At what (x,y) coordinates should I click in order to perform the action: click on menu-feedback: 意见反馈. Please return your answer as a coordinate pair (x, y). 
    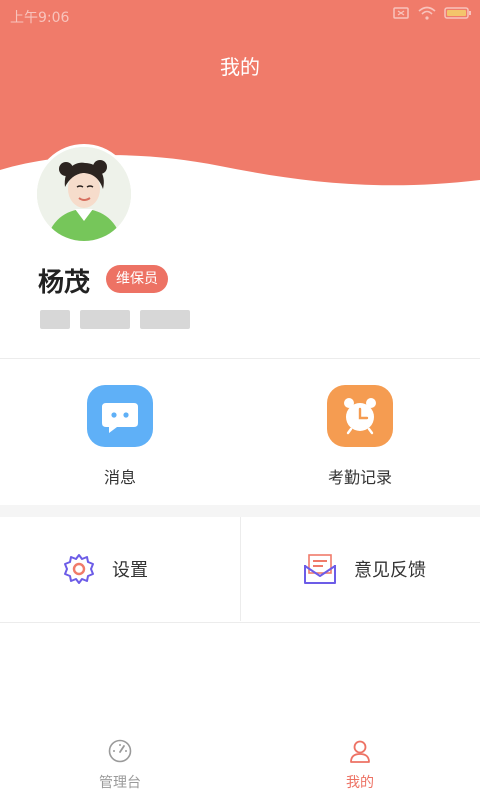
    Looking at the image, I should click on (364, 569).